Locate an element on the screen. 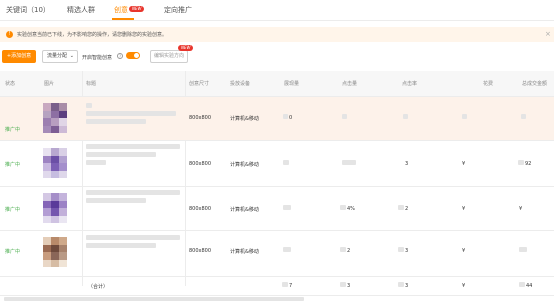  chevron-down-icon: ⌄ is located at coordinates (71, 56).